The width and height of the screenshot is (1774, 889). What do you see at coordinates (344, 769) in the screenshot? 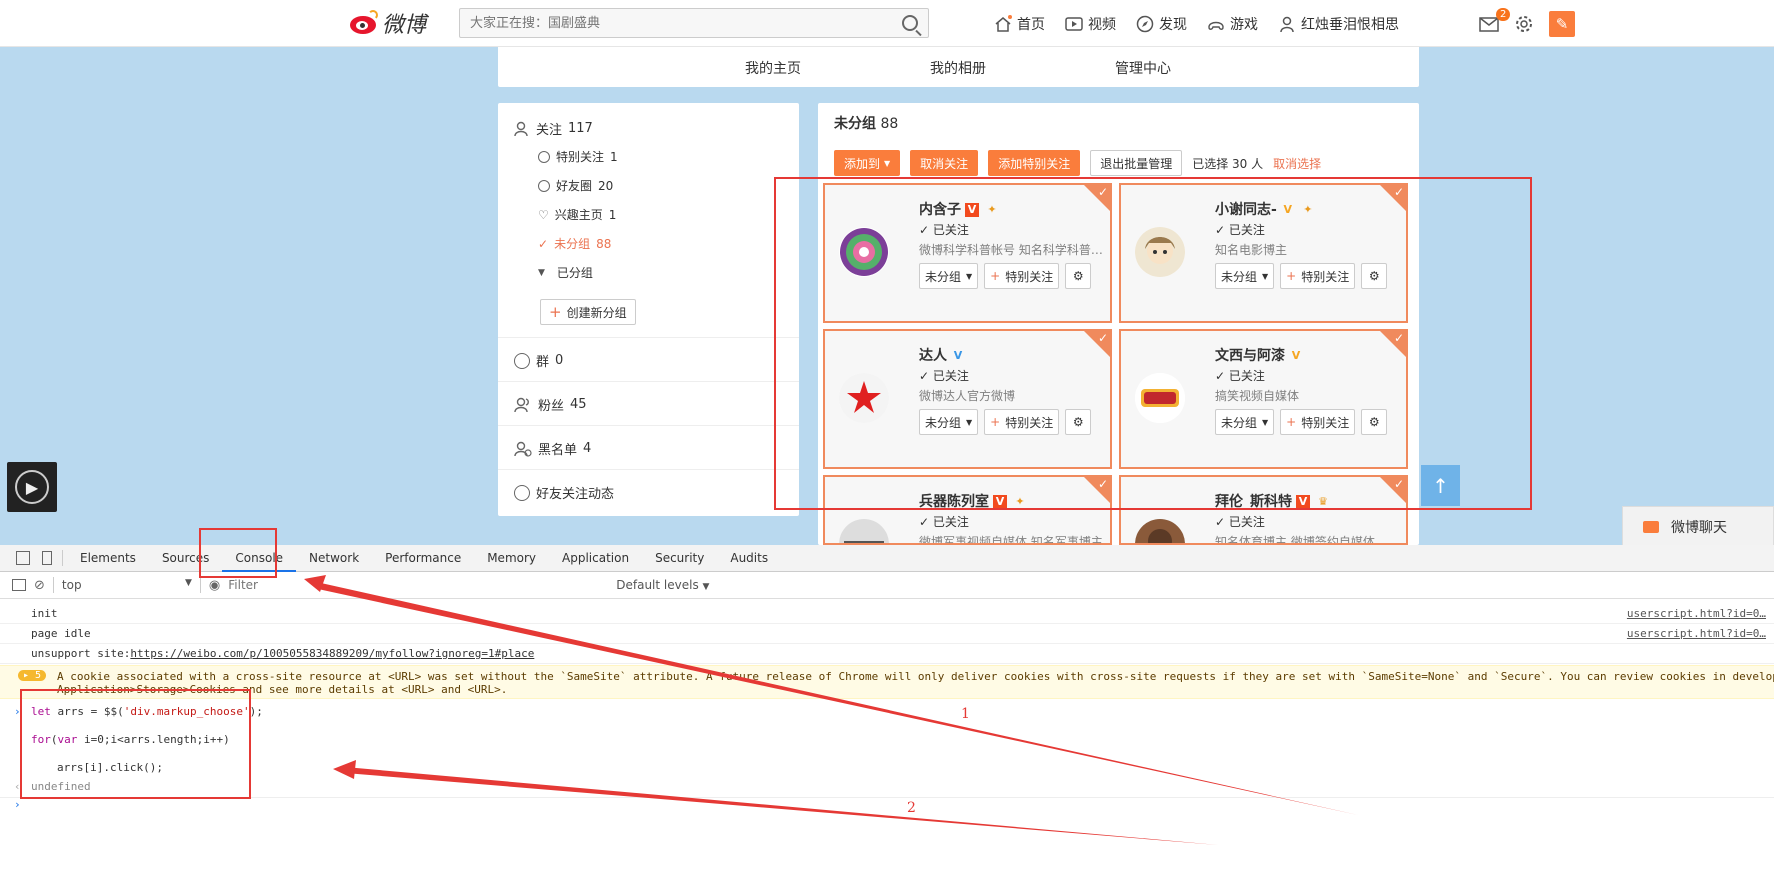
I see `arrow-2-head` at bounding box center [344, 769].